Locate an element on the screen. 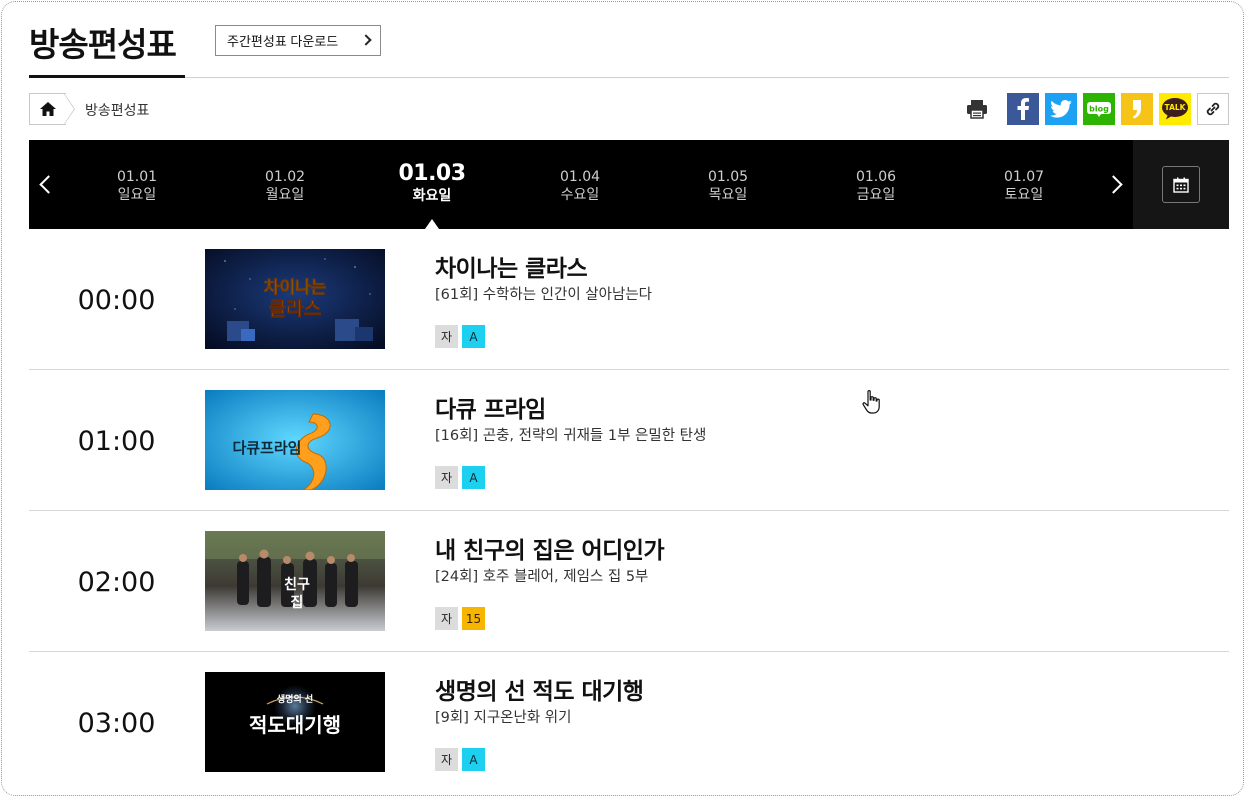  link-icon is located at coordinates (1213, 109).